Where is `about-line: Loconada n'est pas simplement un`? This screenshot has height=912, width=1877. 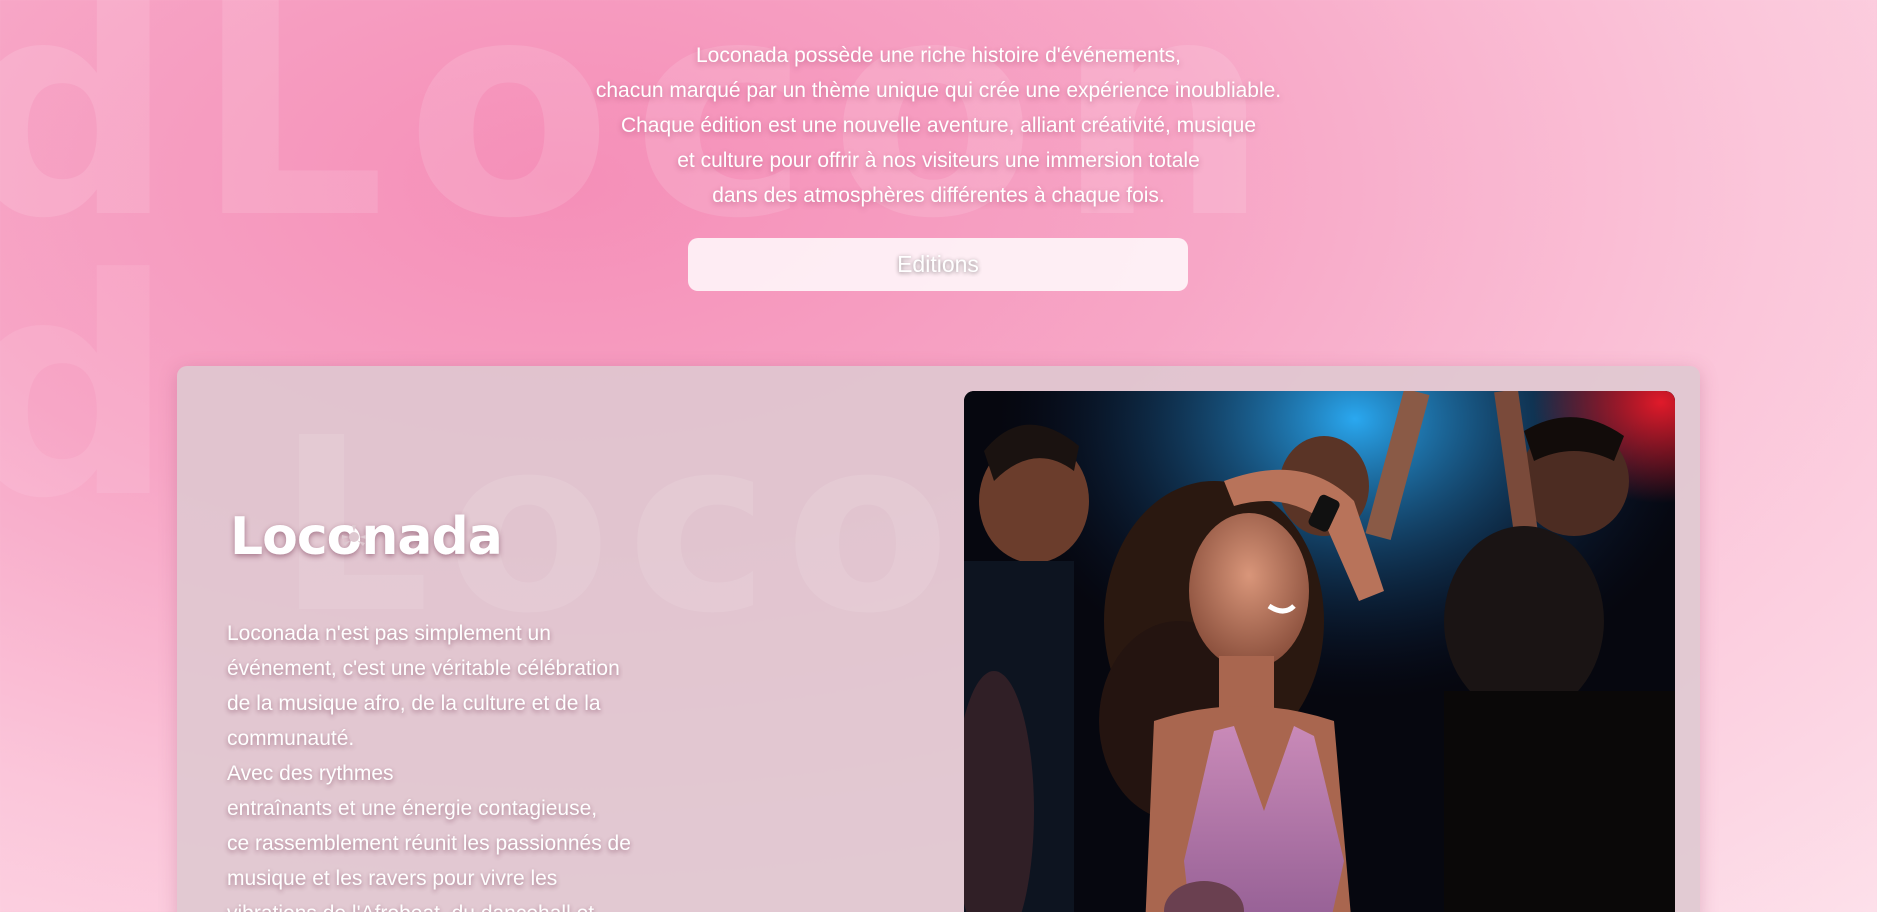 about-line: Loconada n'est pas simplement un is located at coordinates (389, 633).